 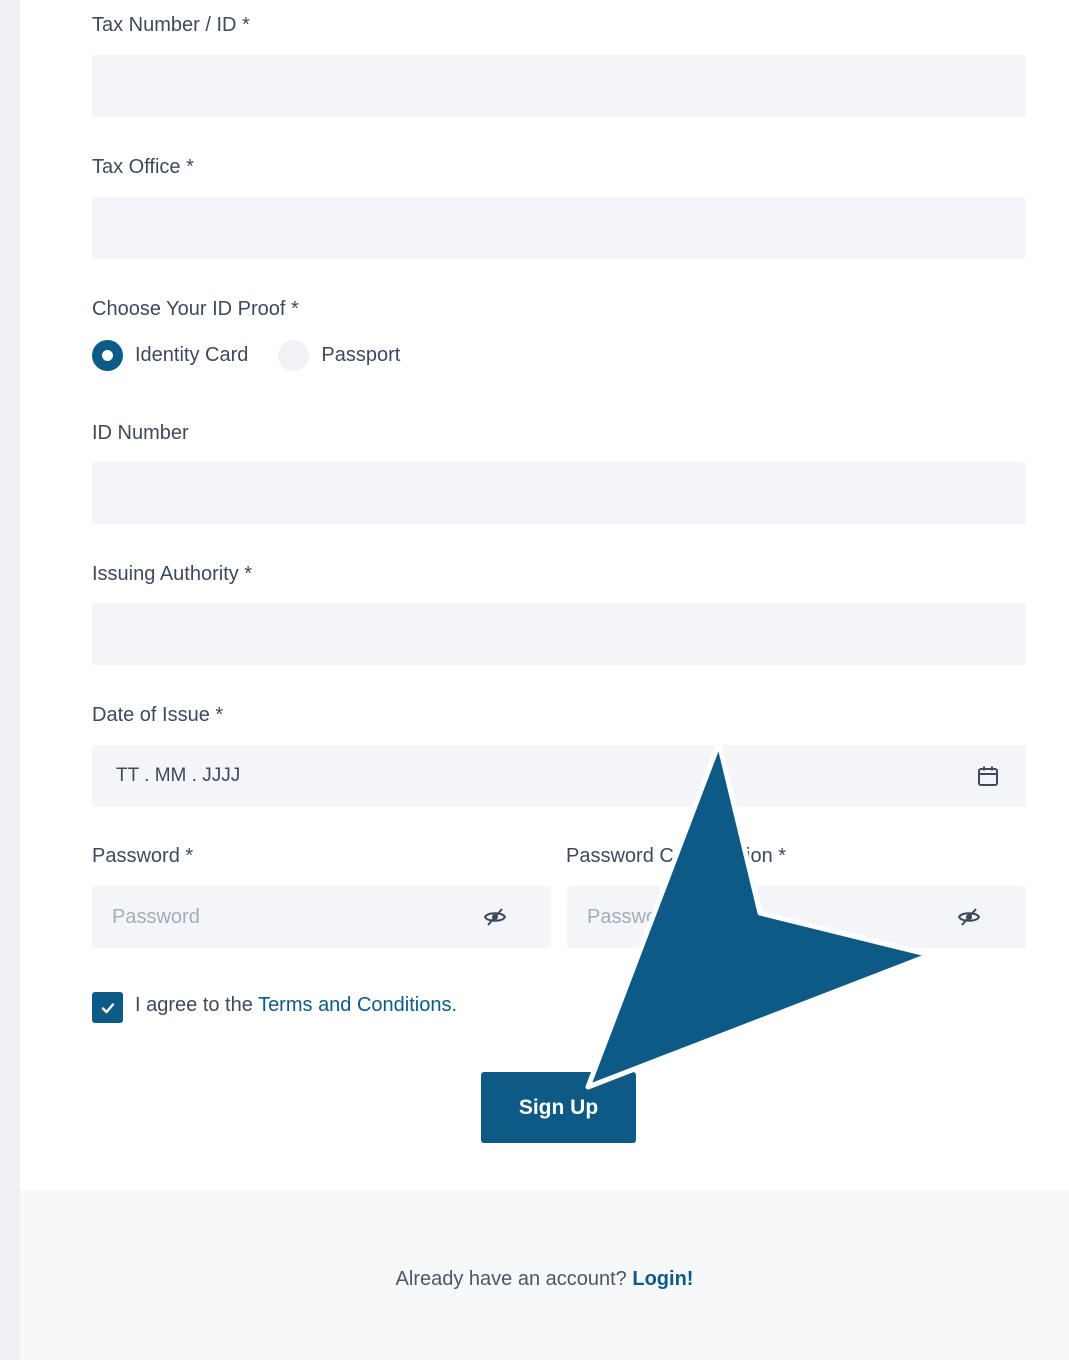 I want to click on id-number-input, so click(x=559, y=493).